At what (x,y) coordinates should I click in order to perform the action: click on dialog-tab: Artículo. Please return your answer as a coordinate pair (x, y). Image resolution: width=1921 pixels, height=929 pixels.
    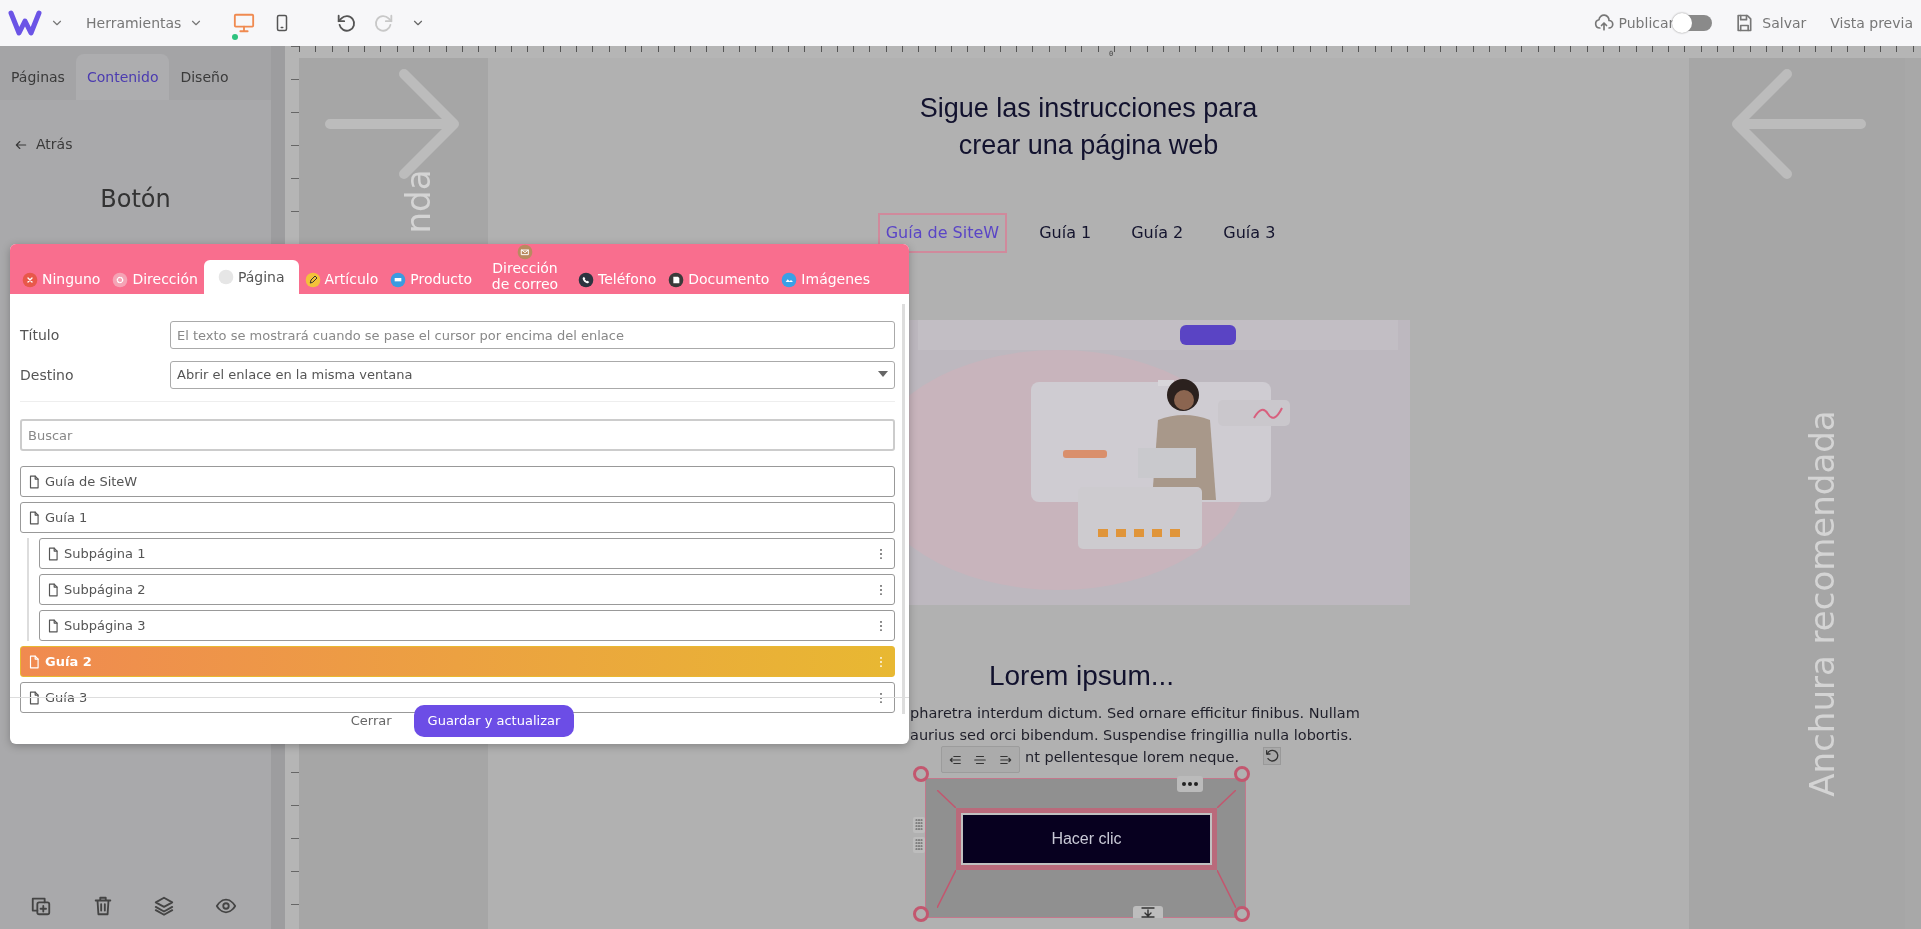
    Looking at the image, I should click on (341, 282).